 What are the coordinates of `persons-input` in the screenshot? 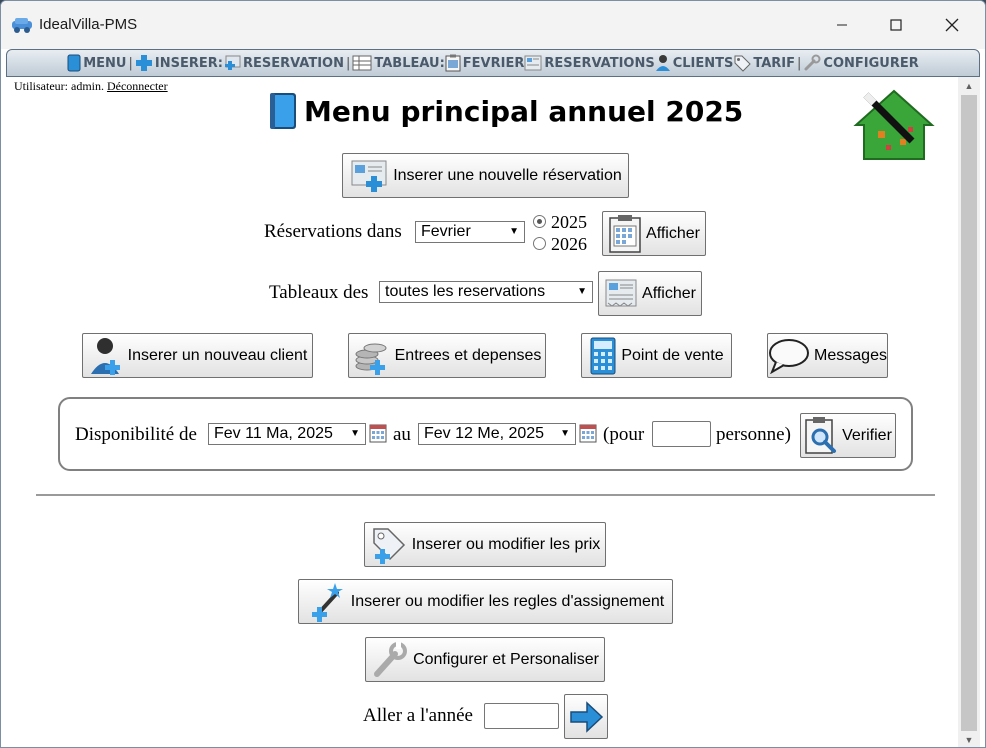 It's located at (681, 434).